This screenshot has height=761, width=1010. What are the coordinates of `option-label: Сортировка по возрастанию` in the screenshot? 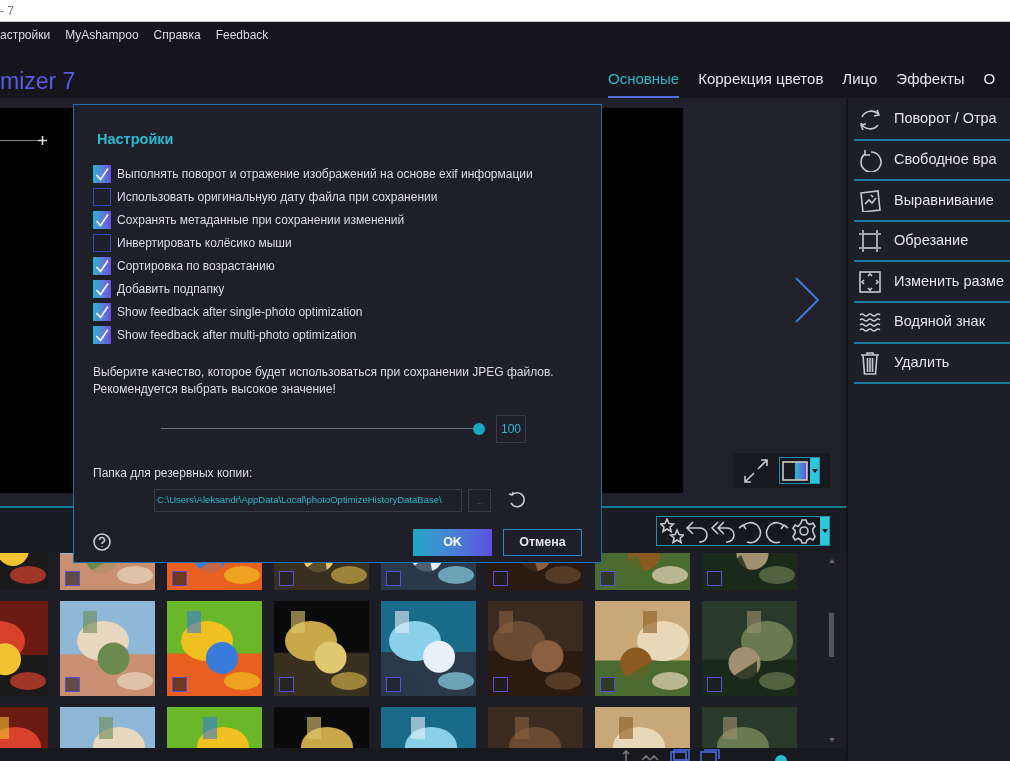 It's located at (196, 266).